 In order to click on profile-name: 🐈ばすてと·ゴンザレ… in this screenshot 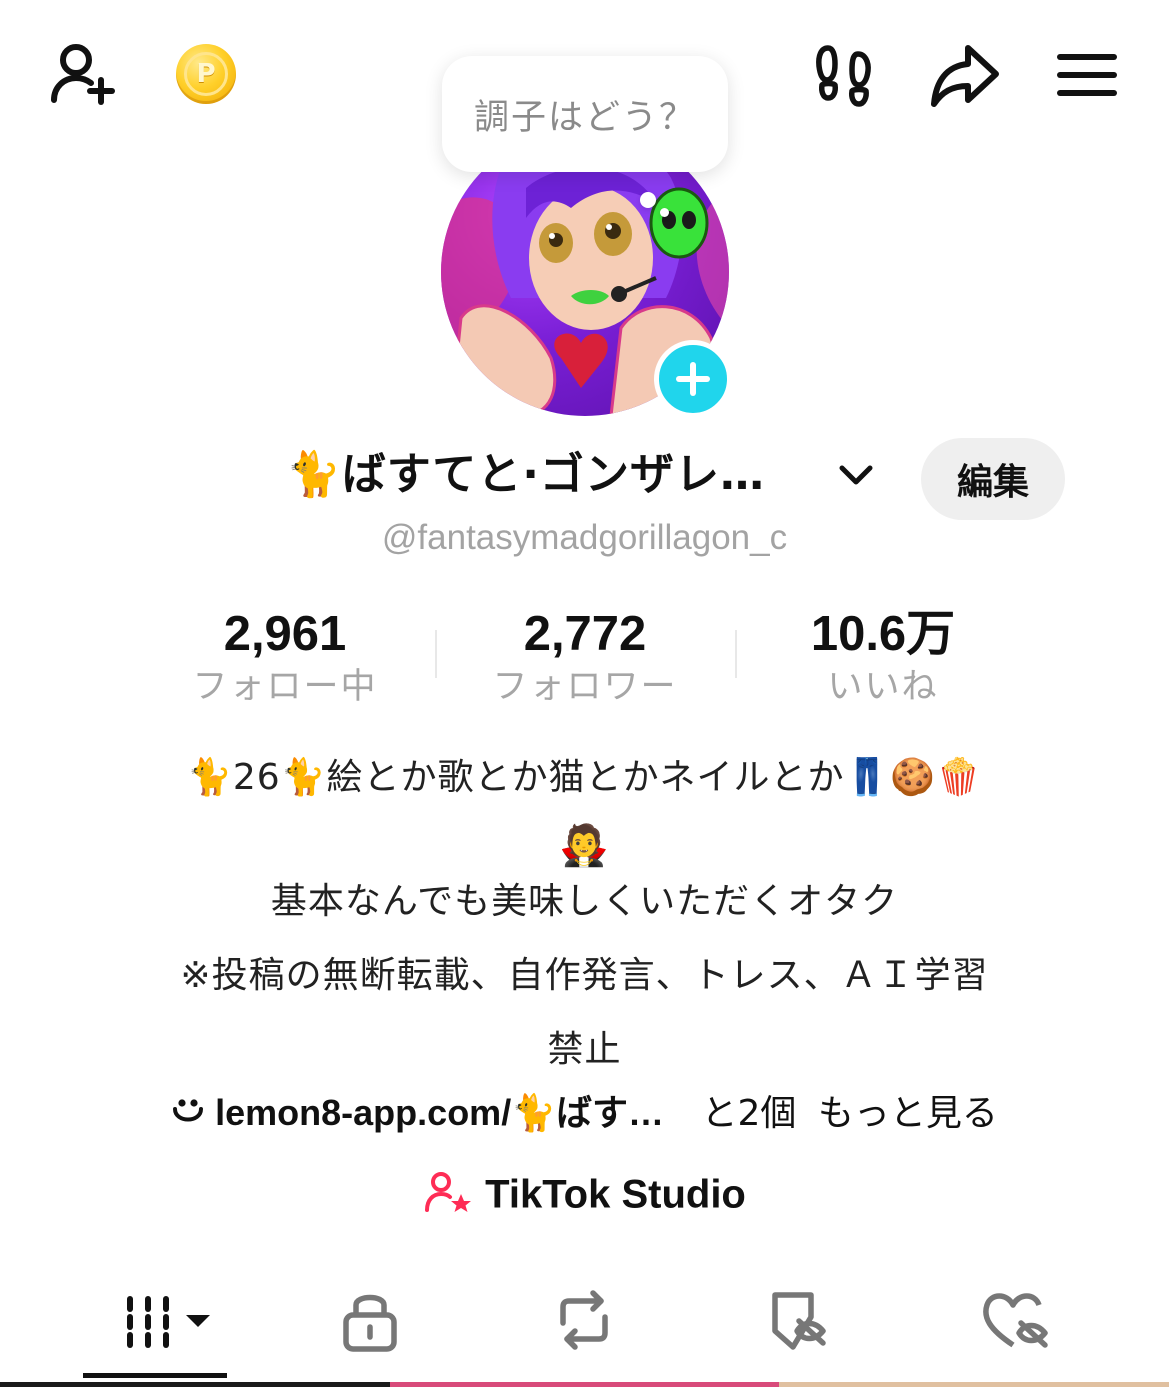, I will do `click(525, 475)`.